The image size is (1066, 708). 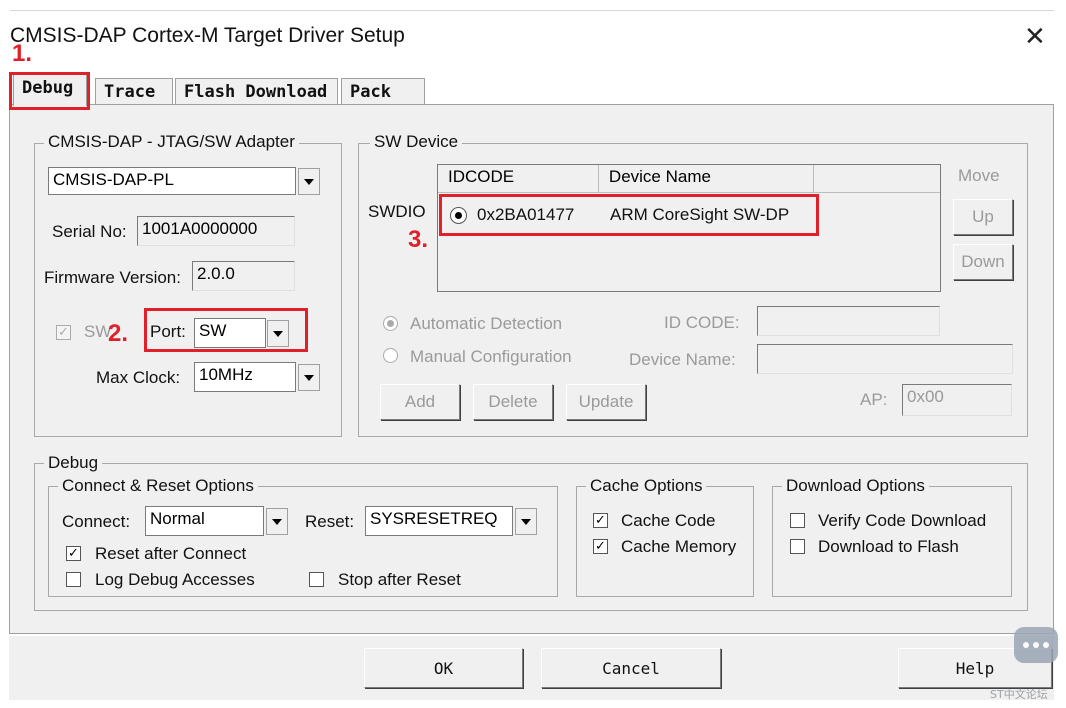 What do you see at coordinates (646, 486) in the screenshot?
I see `cache-options-group-label: Cache Options` at bounding box center [646, 486].